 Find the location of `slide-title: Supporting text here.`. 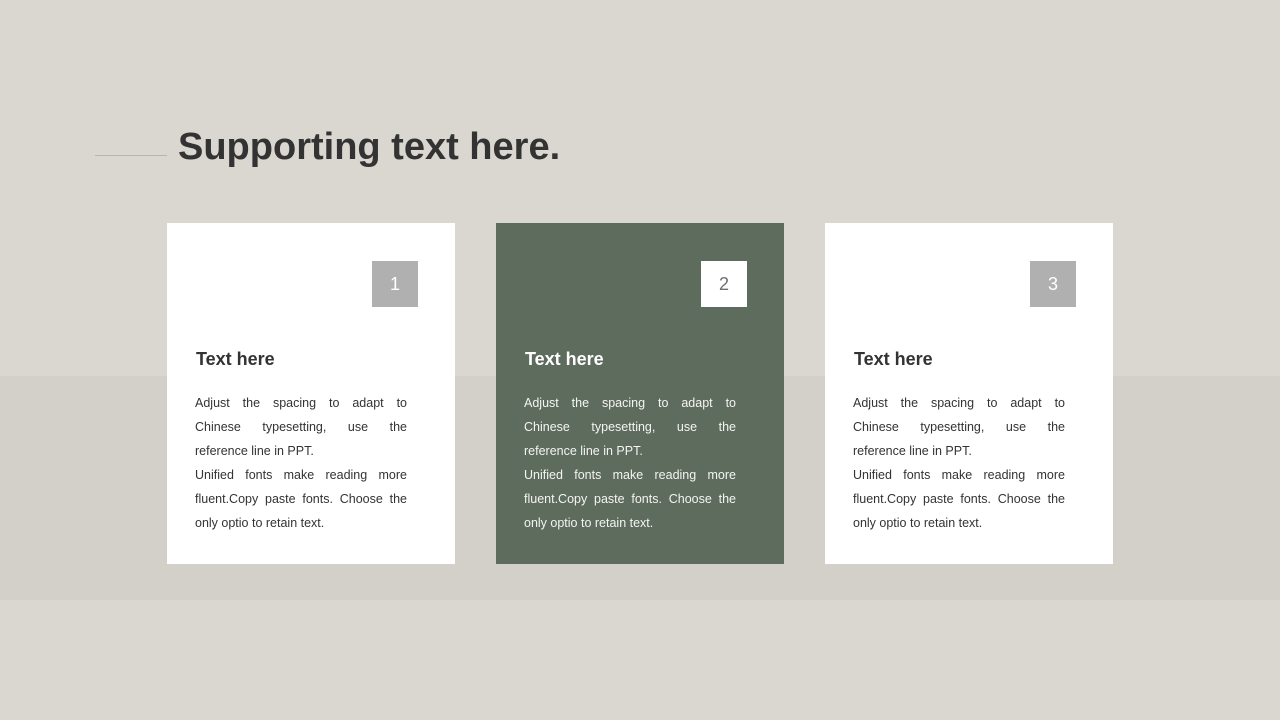

slide-title: Supporting text here. is located at coordinates (369, 147).